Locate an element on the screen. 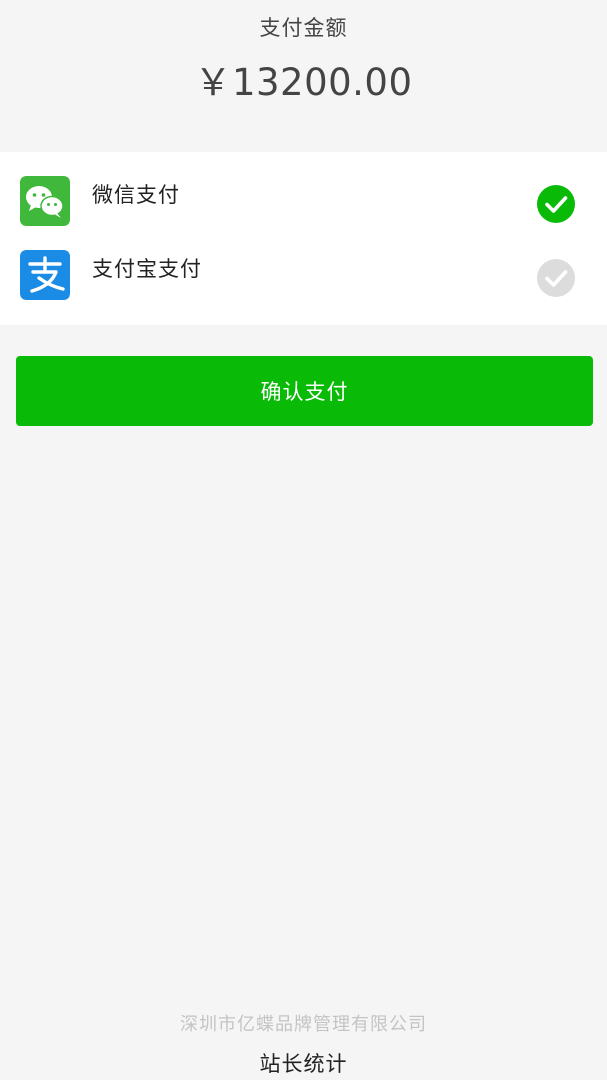 This screenshot has height=1080, width=607. wechat-pay-label: 微信支付 is located at coordinates (136, 195).